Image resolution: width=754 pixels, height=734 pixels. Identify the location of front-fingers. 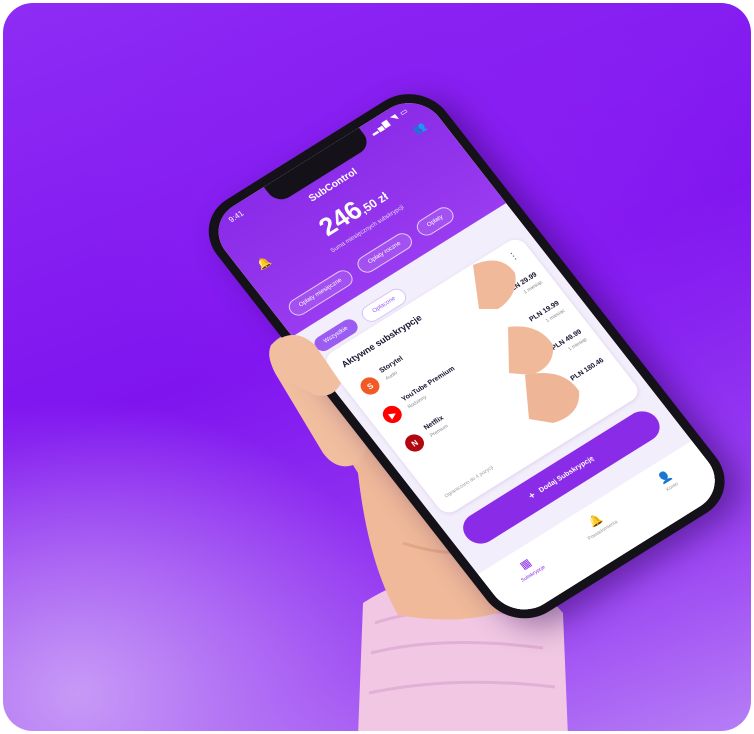
(424, 341).